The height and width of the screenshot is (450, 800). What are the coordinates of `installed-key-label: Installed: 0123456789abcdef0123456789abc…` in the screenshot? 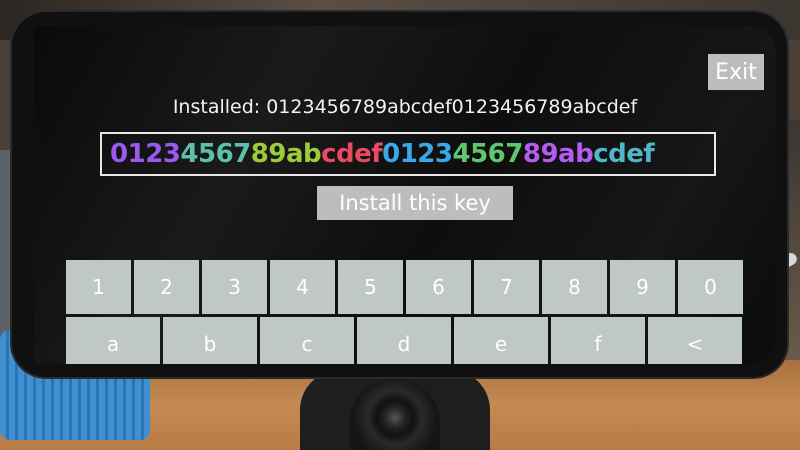 It's located at (405, 107).